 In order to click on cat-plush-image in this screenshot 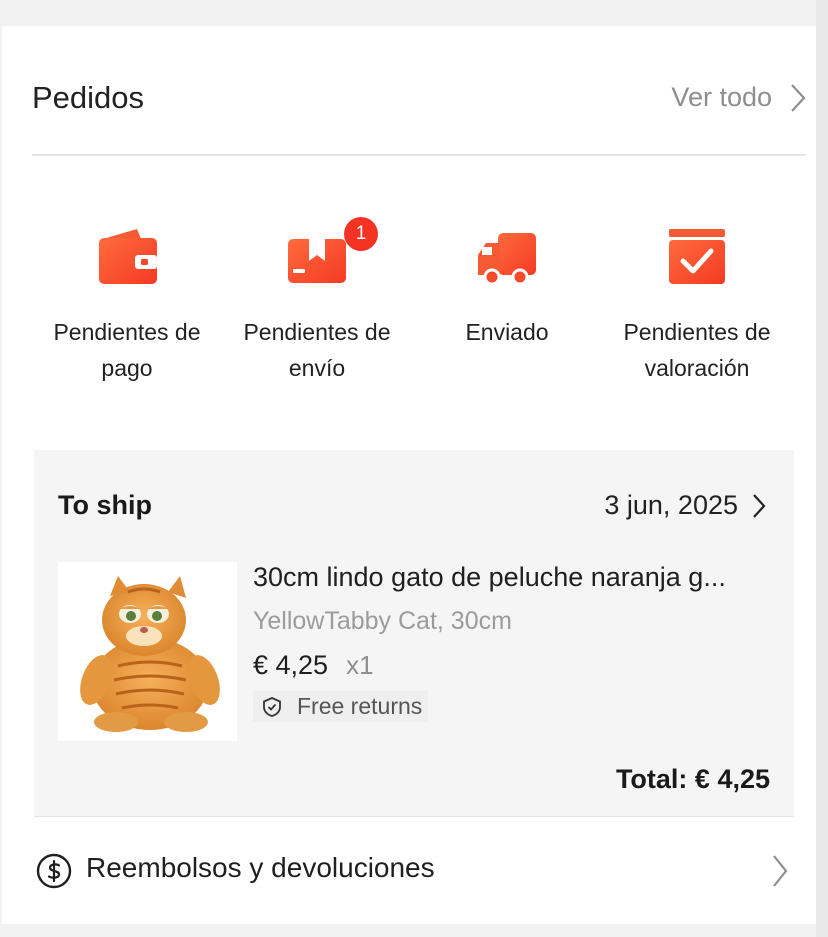, I will do `click(150, 654)`.